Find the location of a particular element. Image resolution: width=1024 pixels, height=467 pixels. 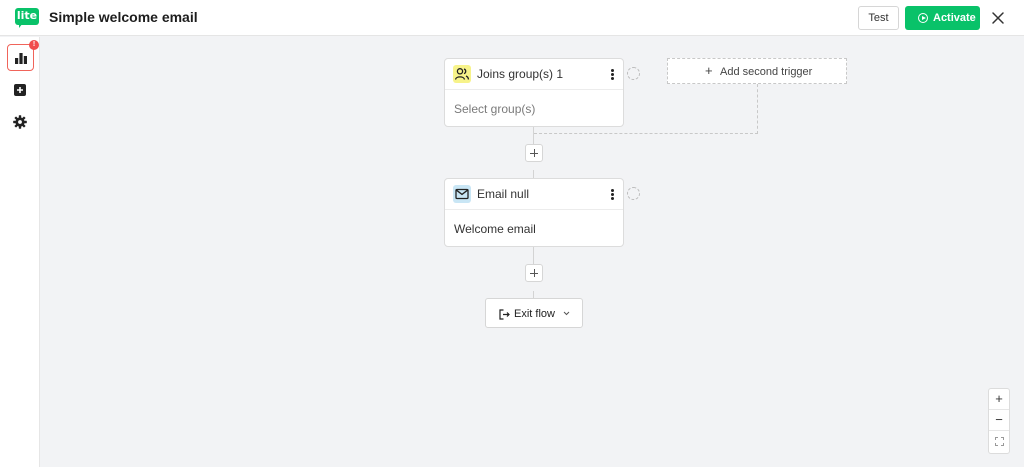

email-node: Email null Welcome email is located at coordinates (534, 212).